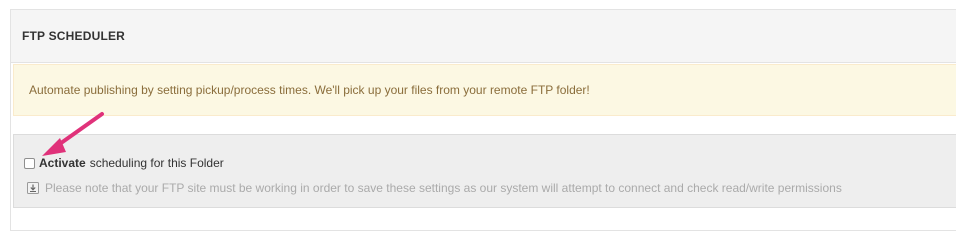 The width and height of the screenshot is (956, 243). What do you see at coordinates (33, 188) in the screenshot?
I see `download-icon` at bounding box center [33, 188].